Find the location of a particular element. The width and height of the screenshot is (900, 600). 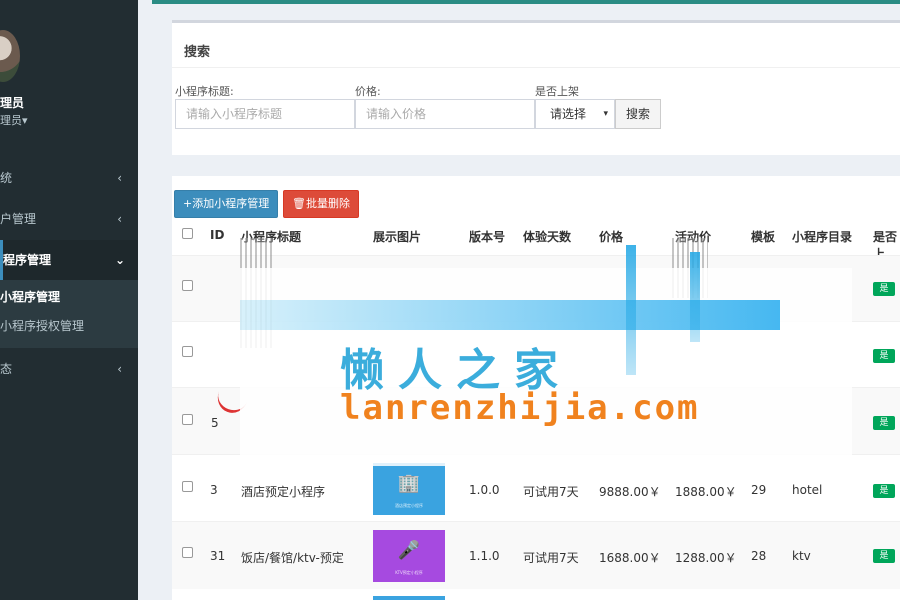

row-version: 1.1.0 is located at coordinates (484, 556).